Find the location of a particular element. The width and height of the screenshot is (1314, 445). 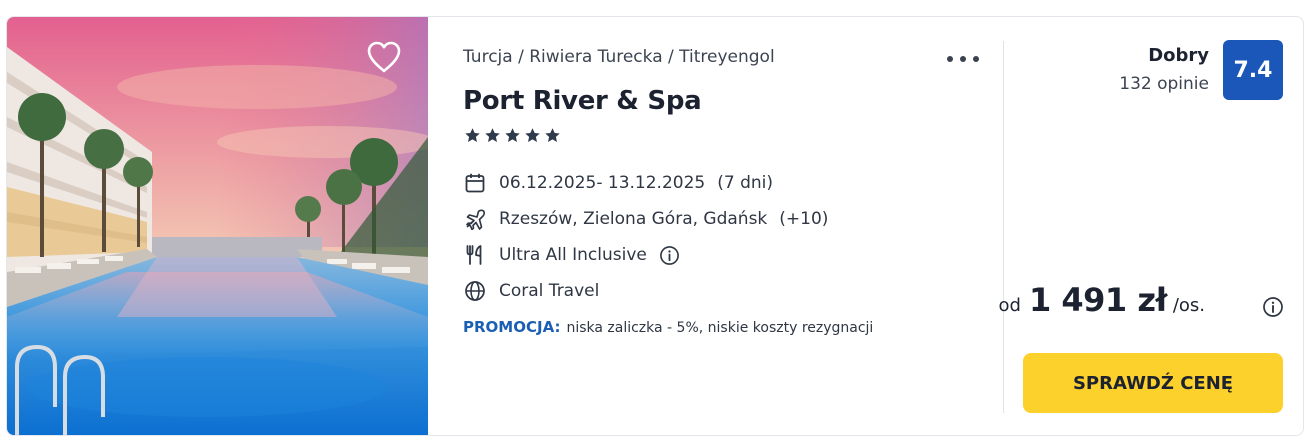

operator-row: Coral Travel is located at coordinates (531, 291).